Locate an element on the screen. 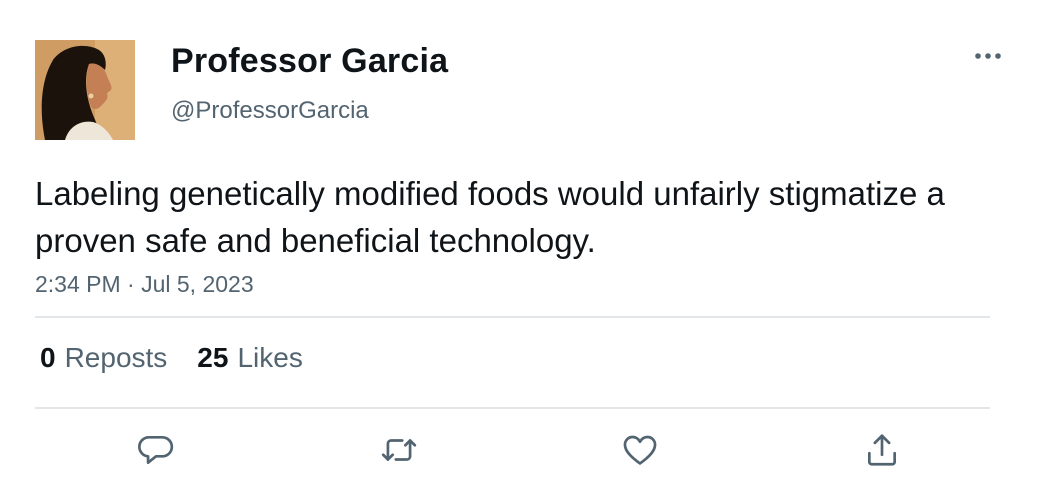  more-horizontal-icon is located at coordinates (988, 56).